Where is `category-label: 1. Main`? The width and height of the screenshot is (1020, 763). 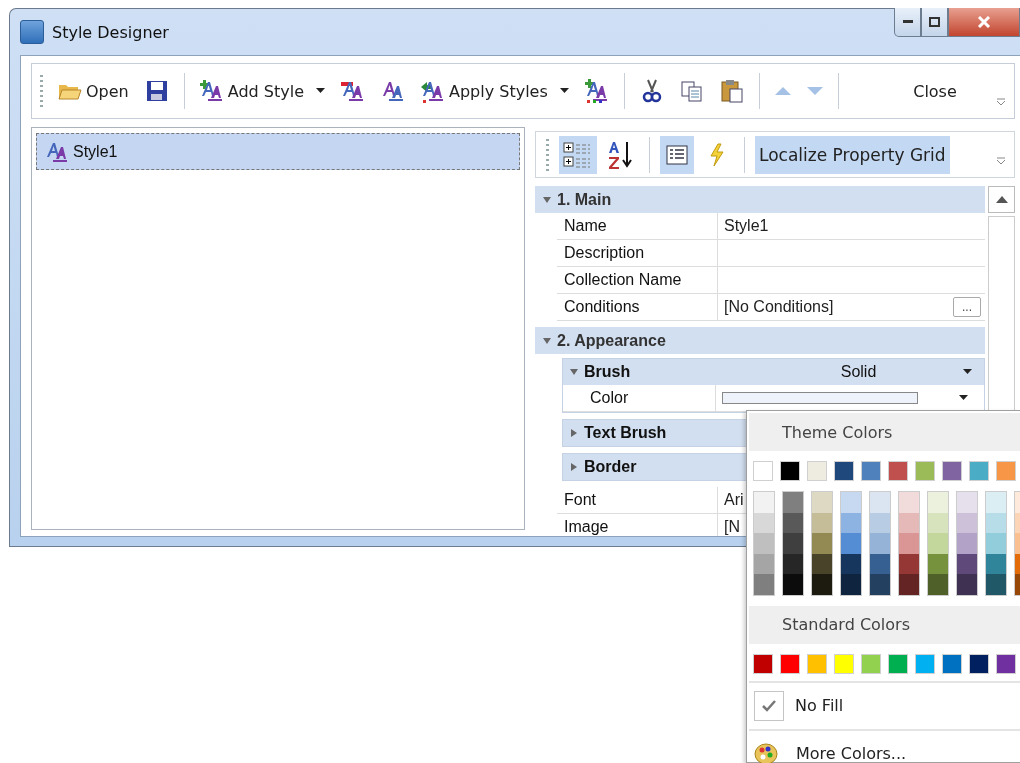 category-label: 1. Main is located at coordinates (584, 199).